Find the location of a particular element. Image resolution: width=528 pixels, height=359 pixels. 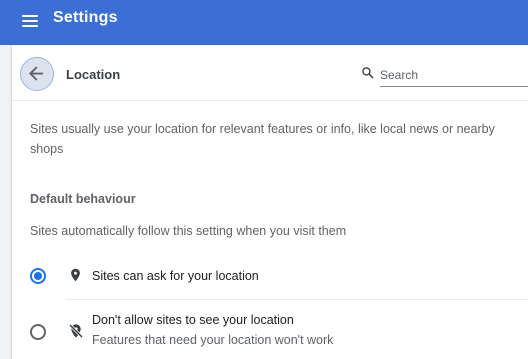

menu-button is located at coordinates (31, 21).